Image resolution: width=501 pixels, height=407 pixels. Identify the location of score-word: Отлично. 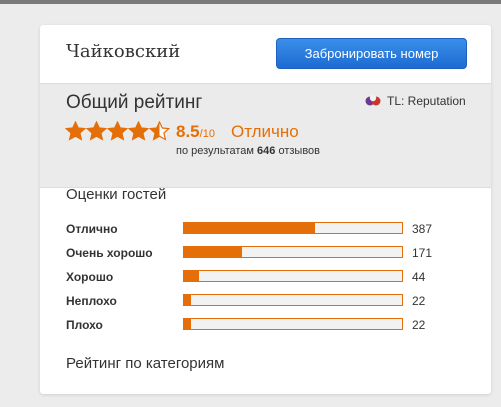
(265, 131).